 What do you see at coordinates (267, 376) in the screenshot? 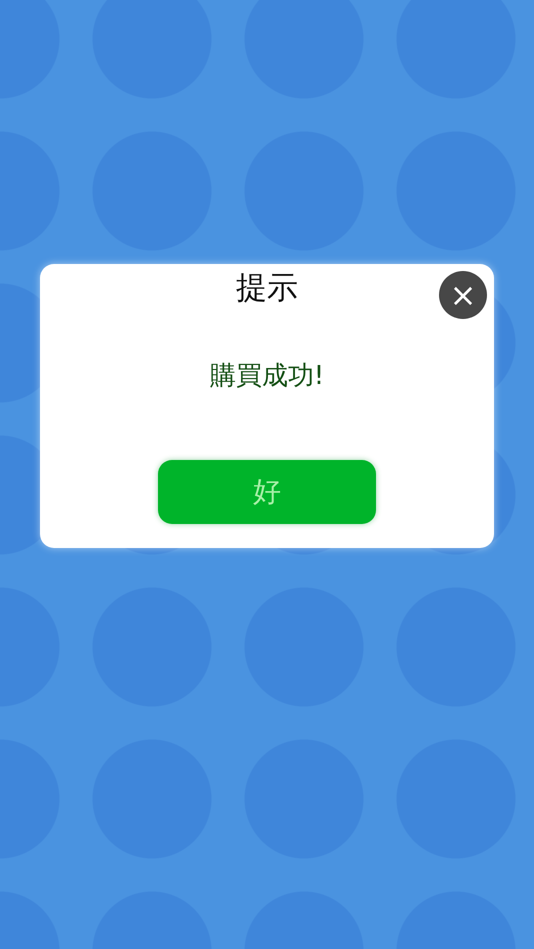
I see `dialog-message: 購買成功!` at bounding box center [267, 376].